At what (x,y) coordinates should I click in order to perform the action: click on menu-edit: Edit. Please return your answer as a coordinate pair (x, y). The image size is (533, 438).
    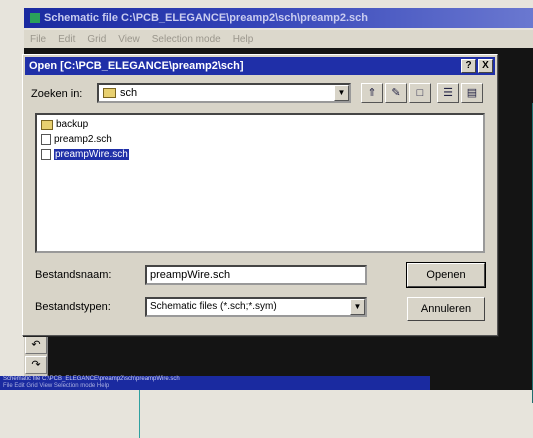
    Looking at the image, I should click on (66, 39).